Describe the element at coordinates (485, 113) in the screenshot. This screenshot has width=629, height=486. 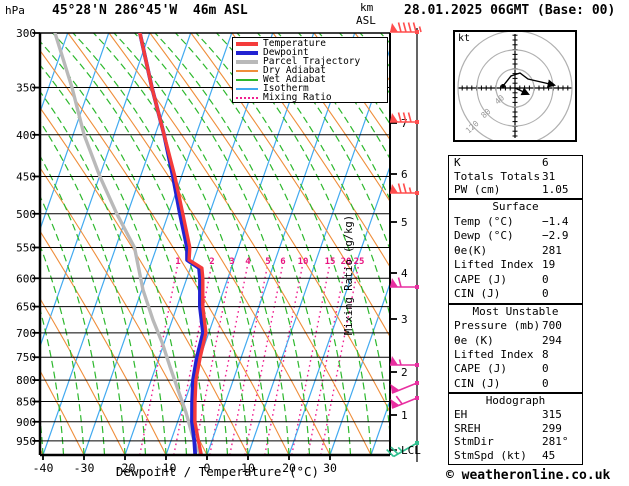
I see `hodograph-ring-label: 80` at that location.